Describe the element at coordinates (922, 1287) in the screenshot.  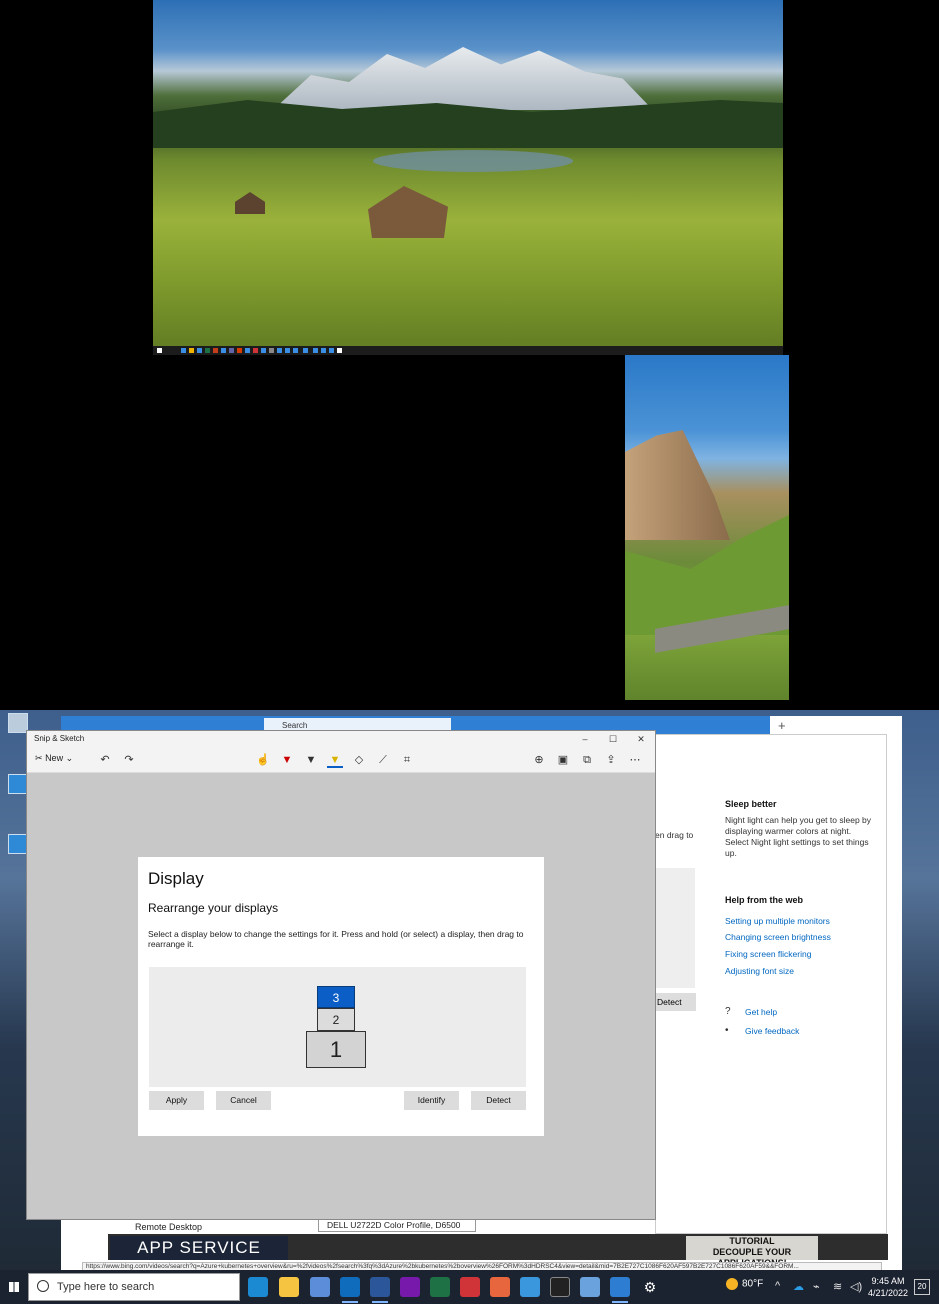
I see `notifications-button: 20` at that location.